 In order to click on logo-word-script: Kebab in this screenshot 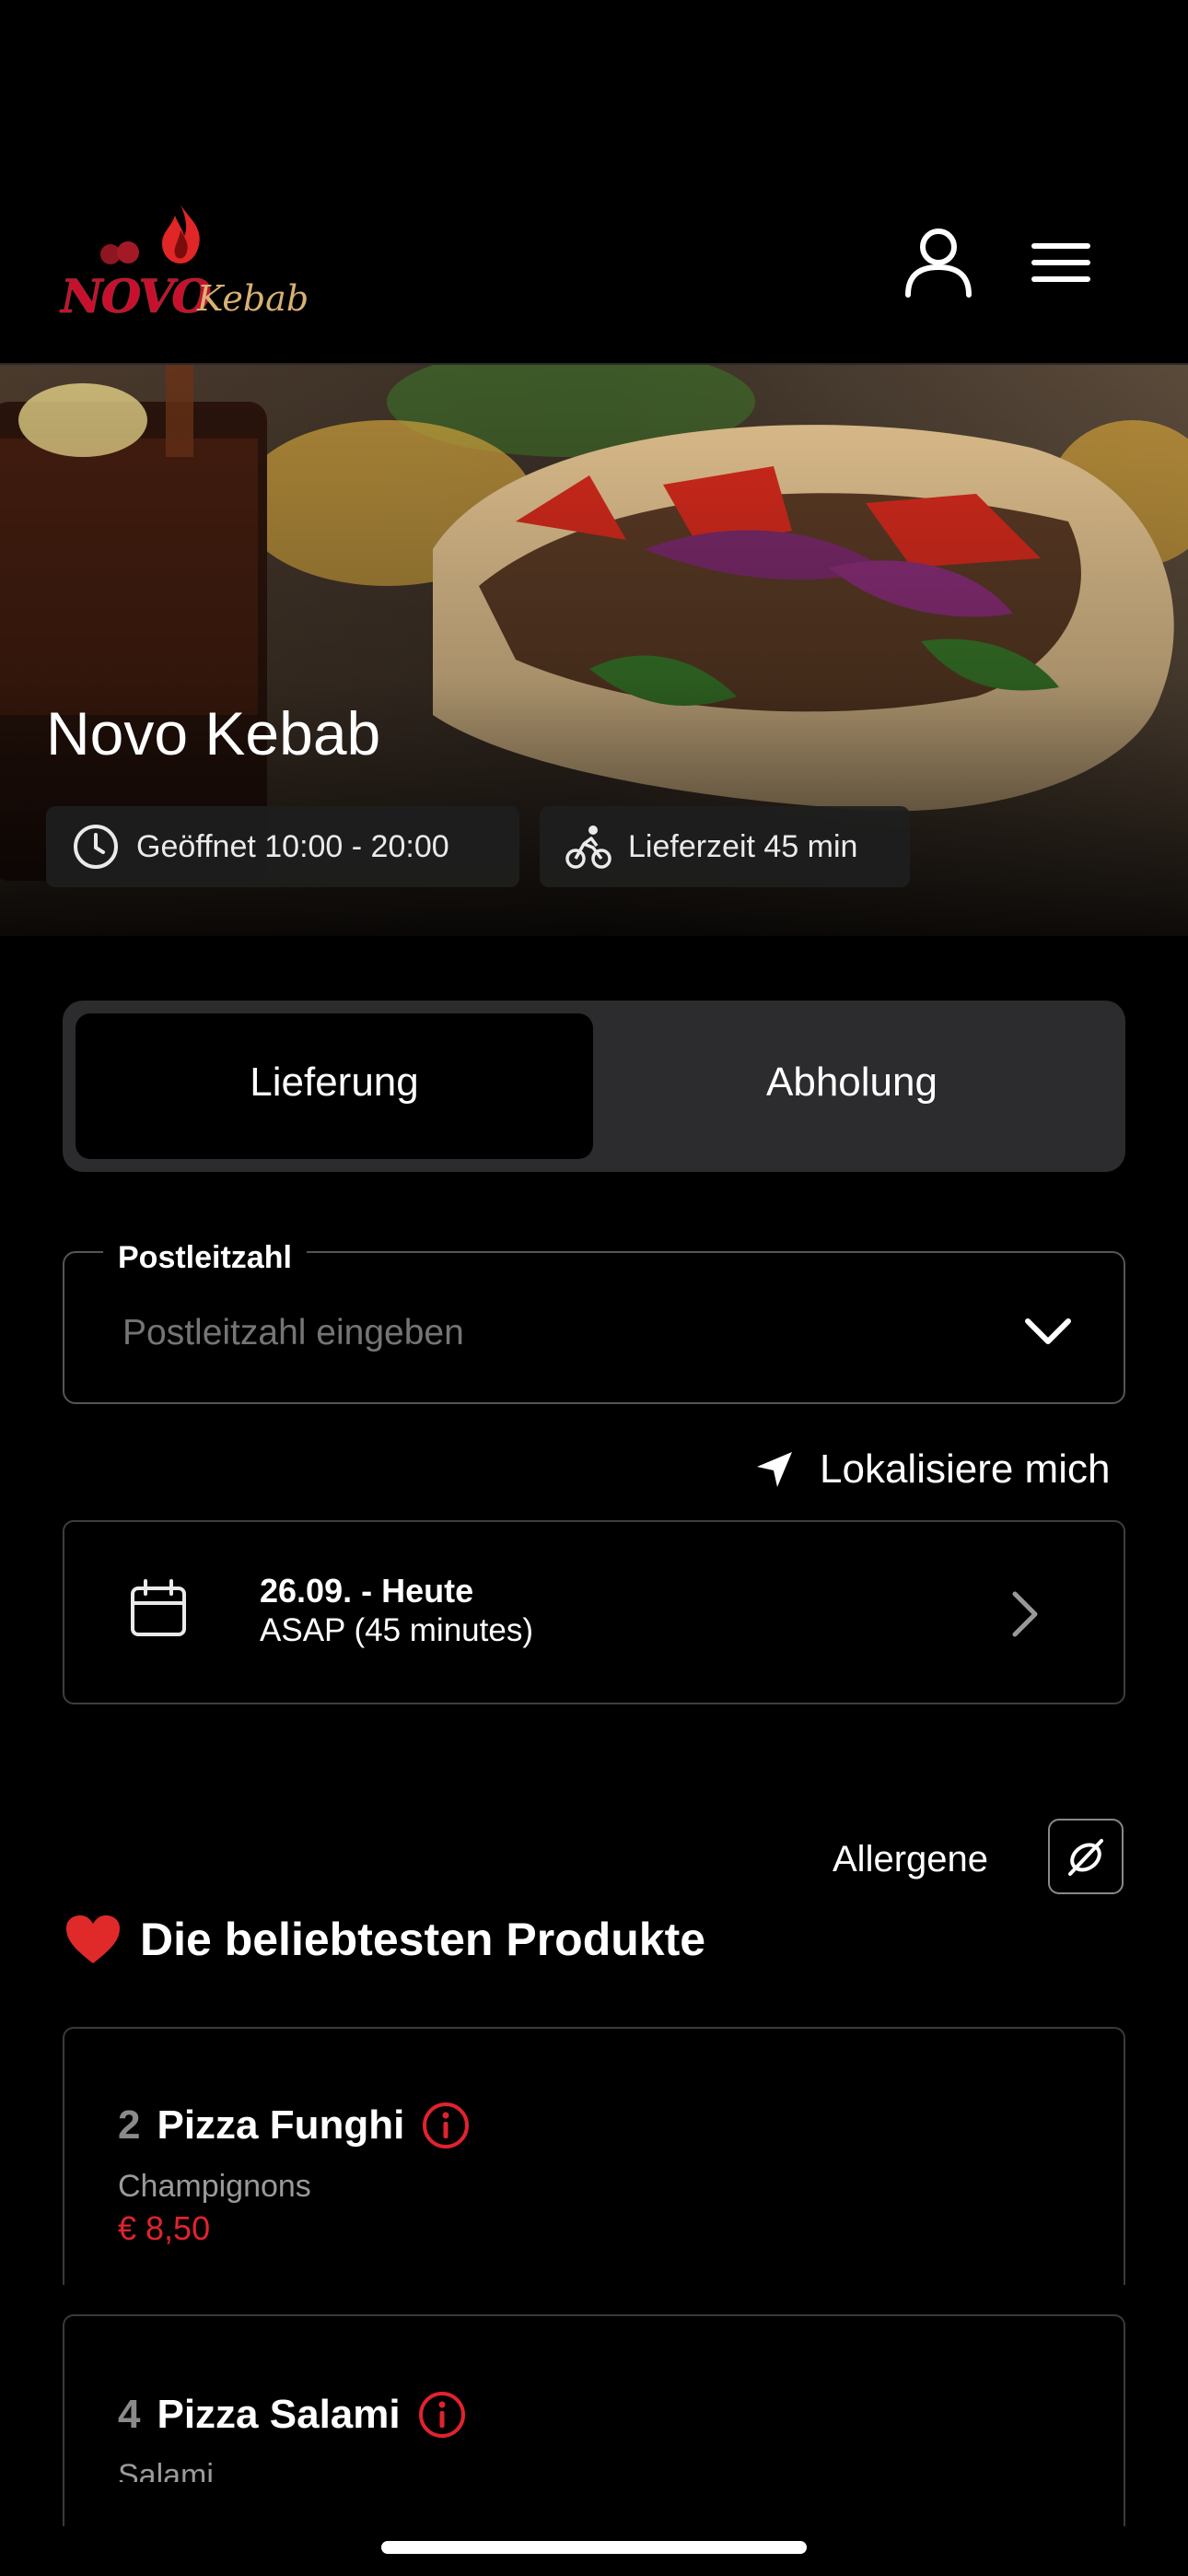, I will do `click(253, 299)`.